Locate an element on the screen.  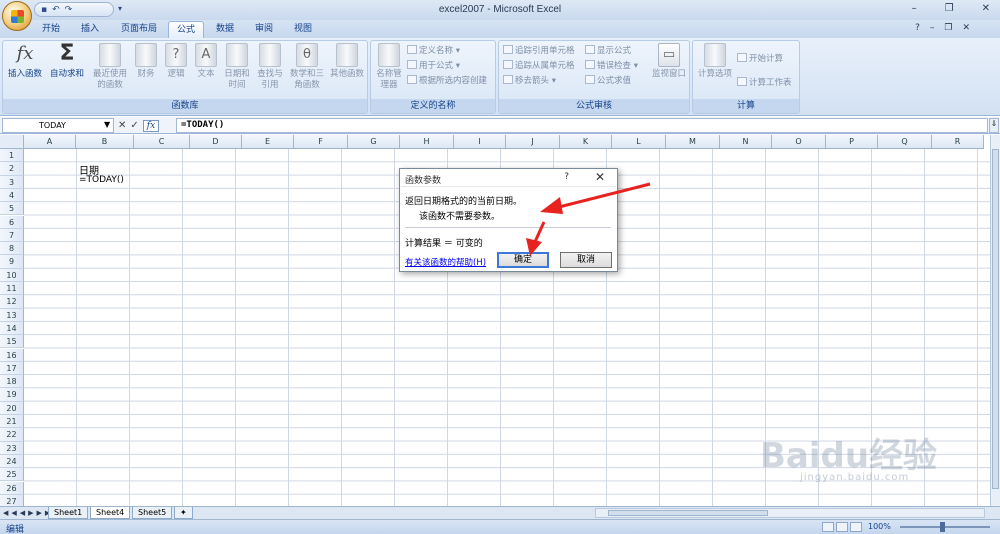
row-header-13: 13 is located at coordinates (12, 315).